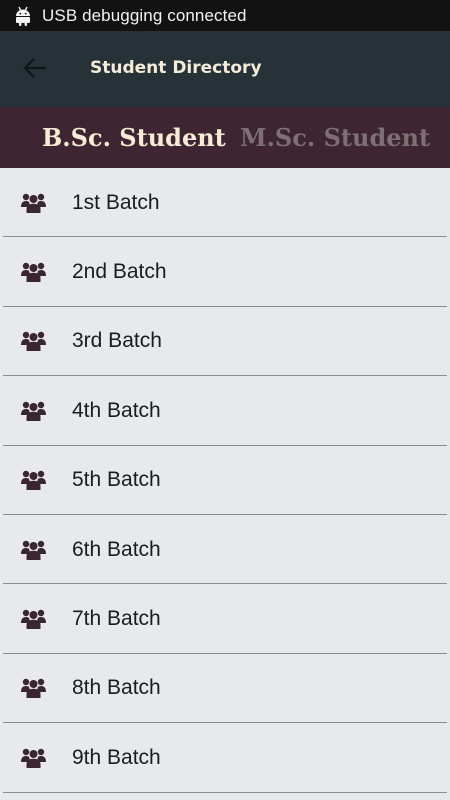 The image size is (450, 800). I want to click on status-text: USB debugging connected, so click(144, 15).